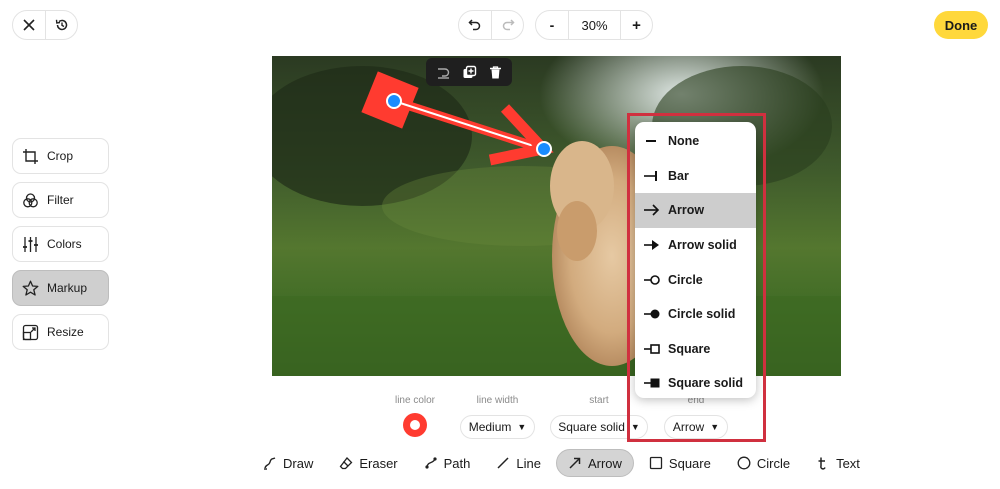 Image resolution: width=1000 pixels, height=489 pixels. I want to click on history-button-group, so click(45, 25).